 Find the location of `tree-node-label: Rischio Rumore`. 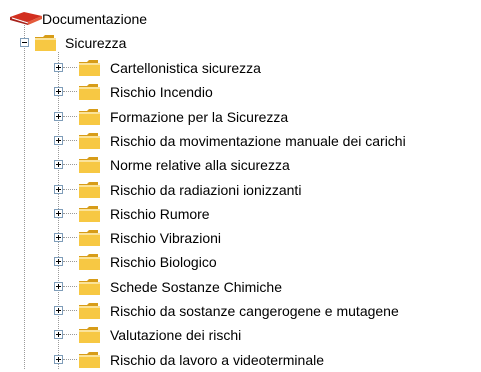

tree-node-label: Rischio Rumore is located at coordinates (160, 214).